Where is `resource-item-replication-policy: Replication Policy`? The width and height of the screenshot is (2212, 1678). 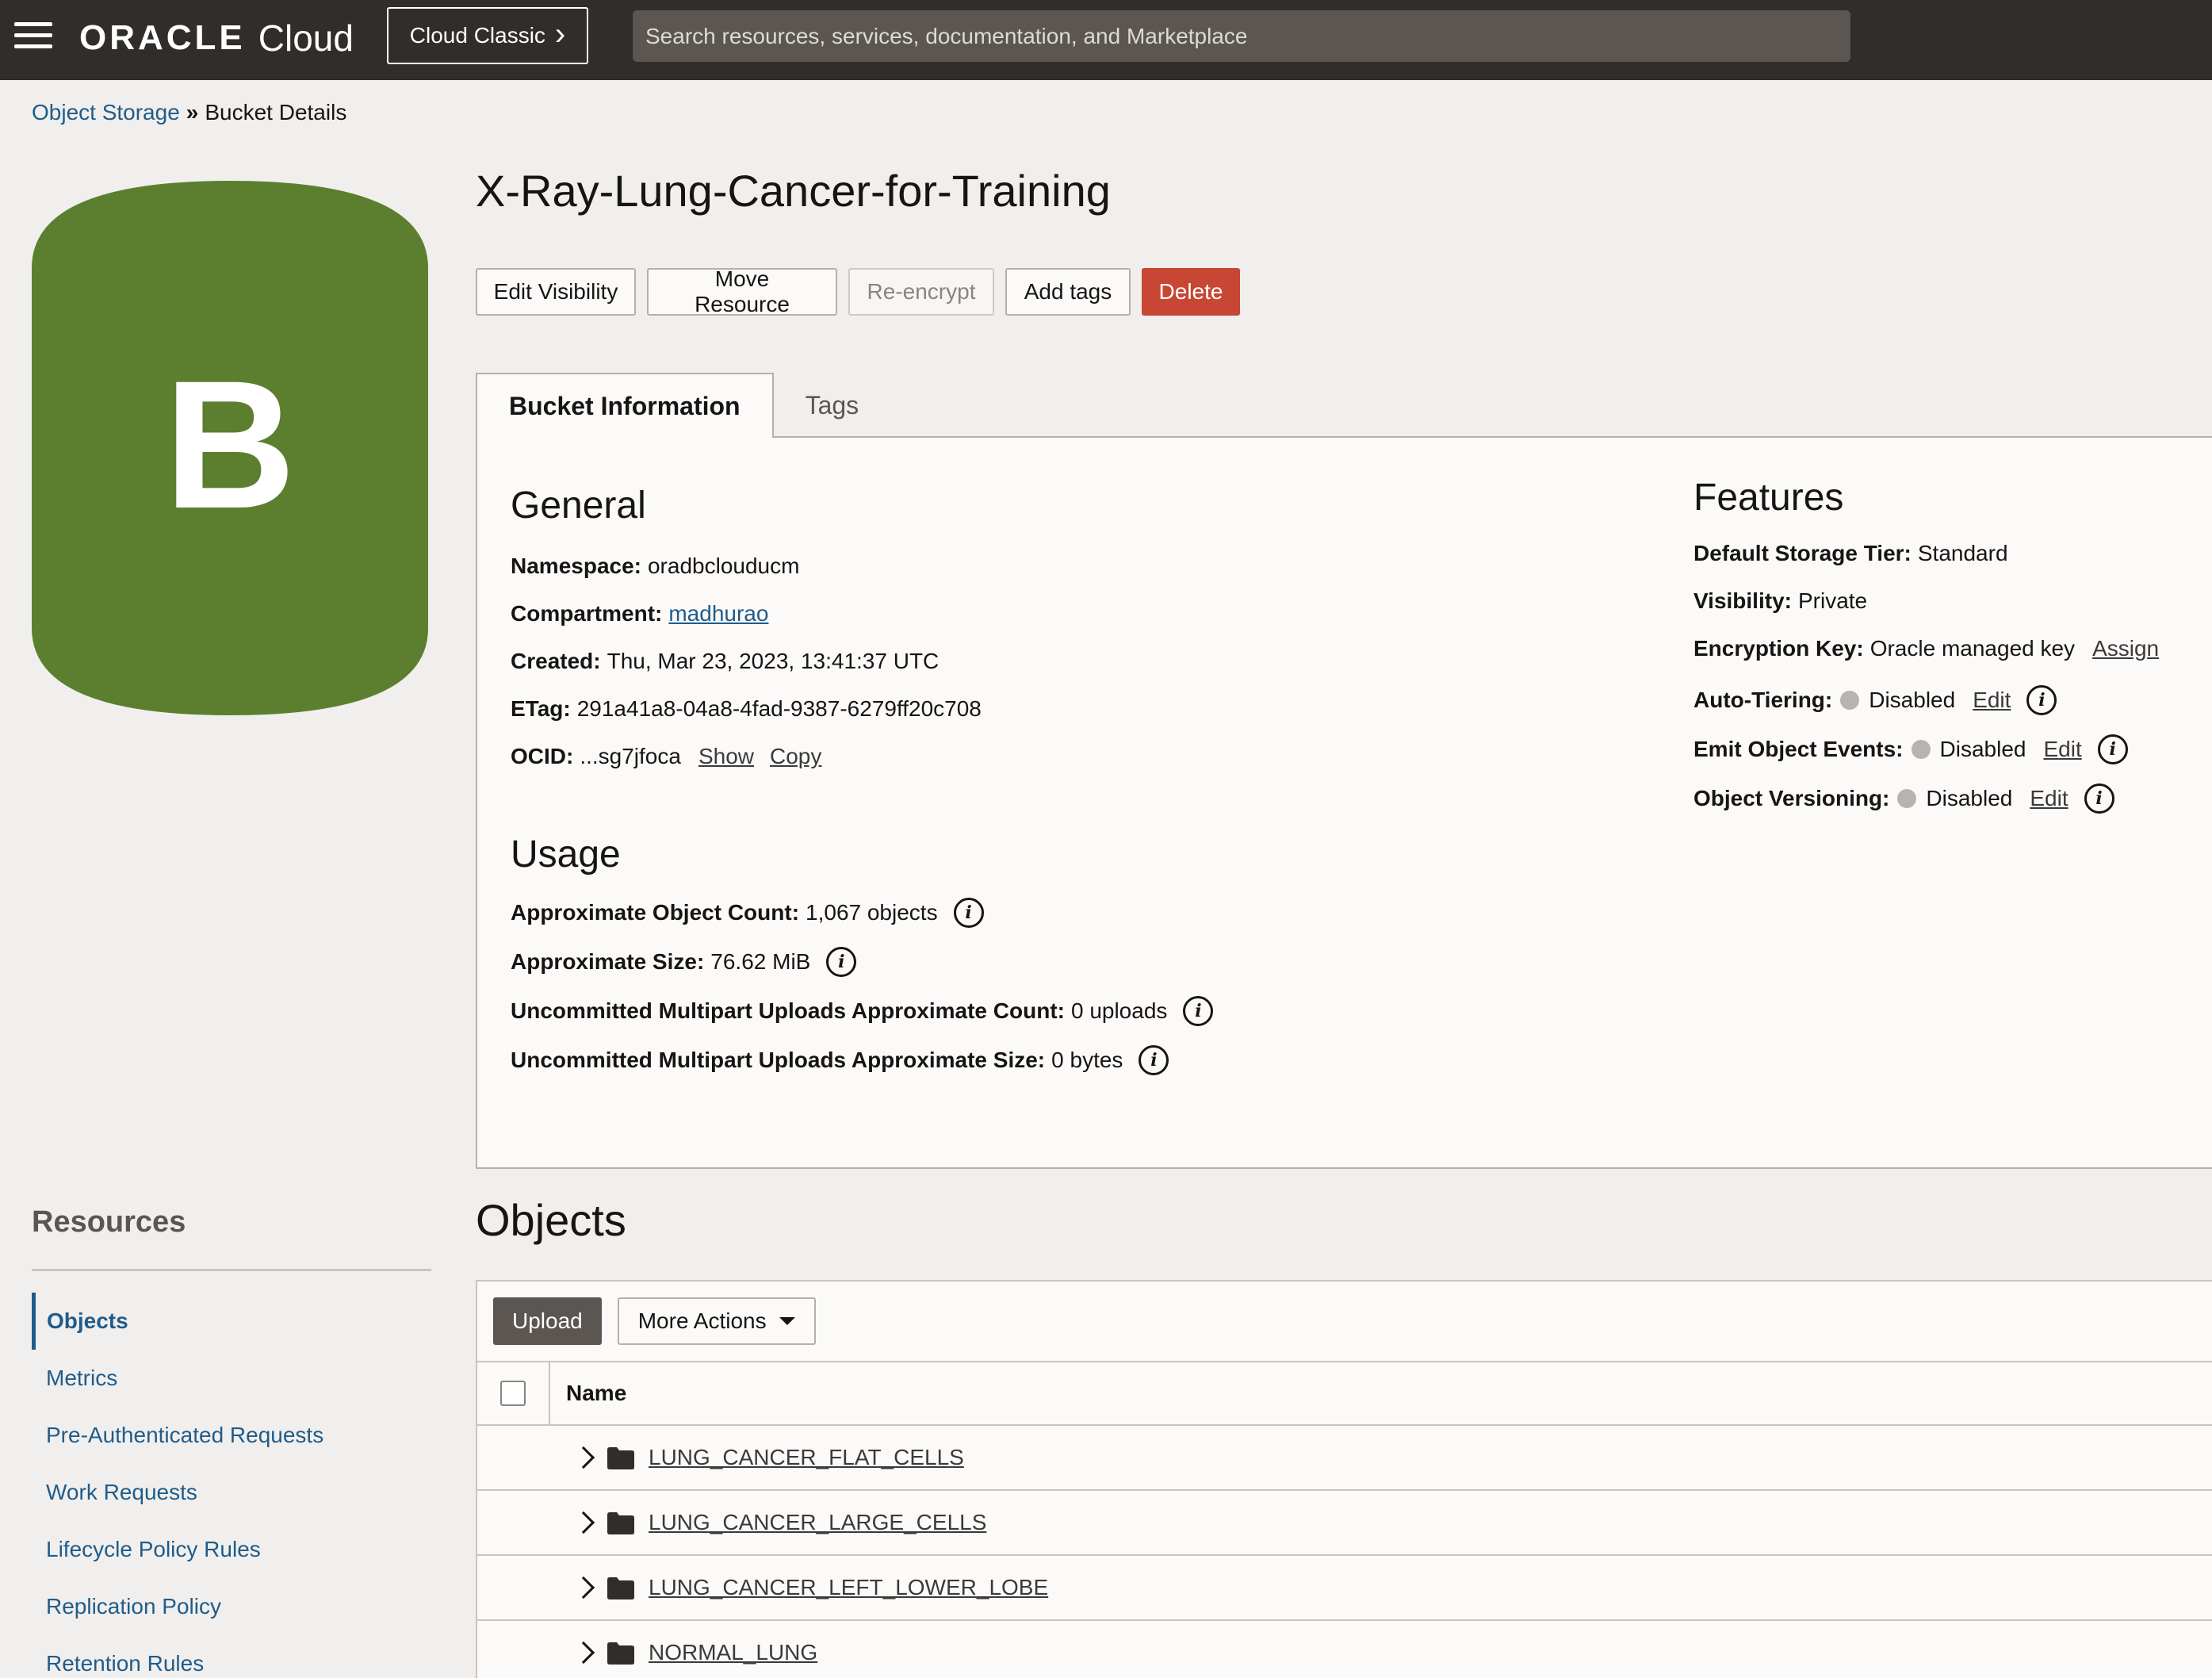
resource-item-replication-policy: Replication Policy is located at coordinates (231, 1606).